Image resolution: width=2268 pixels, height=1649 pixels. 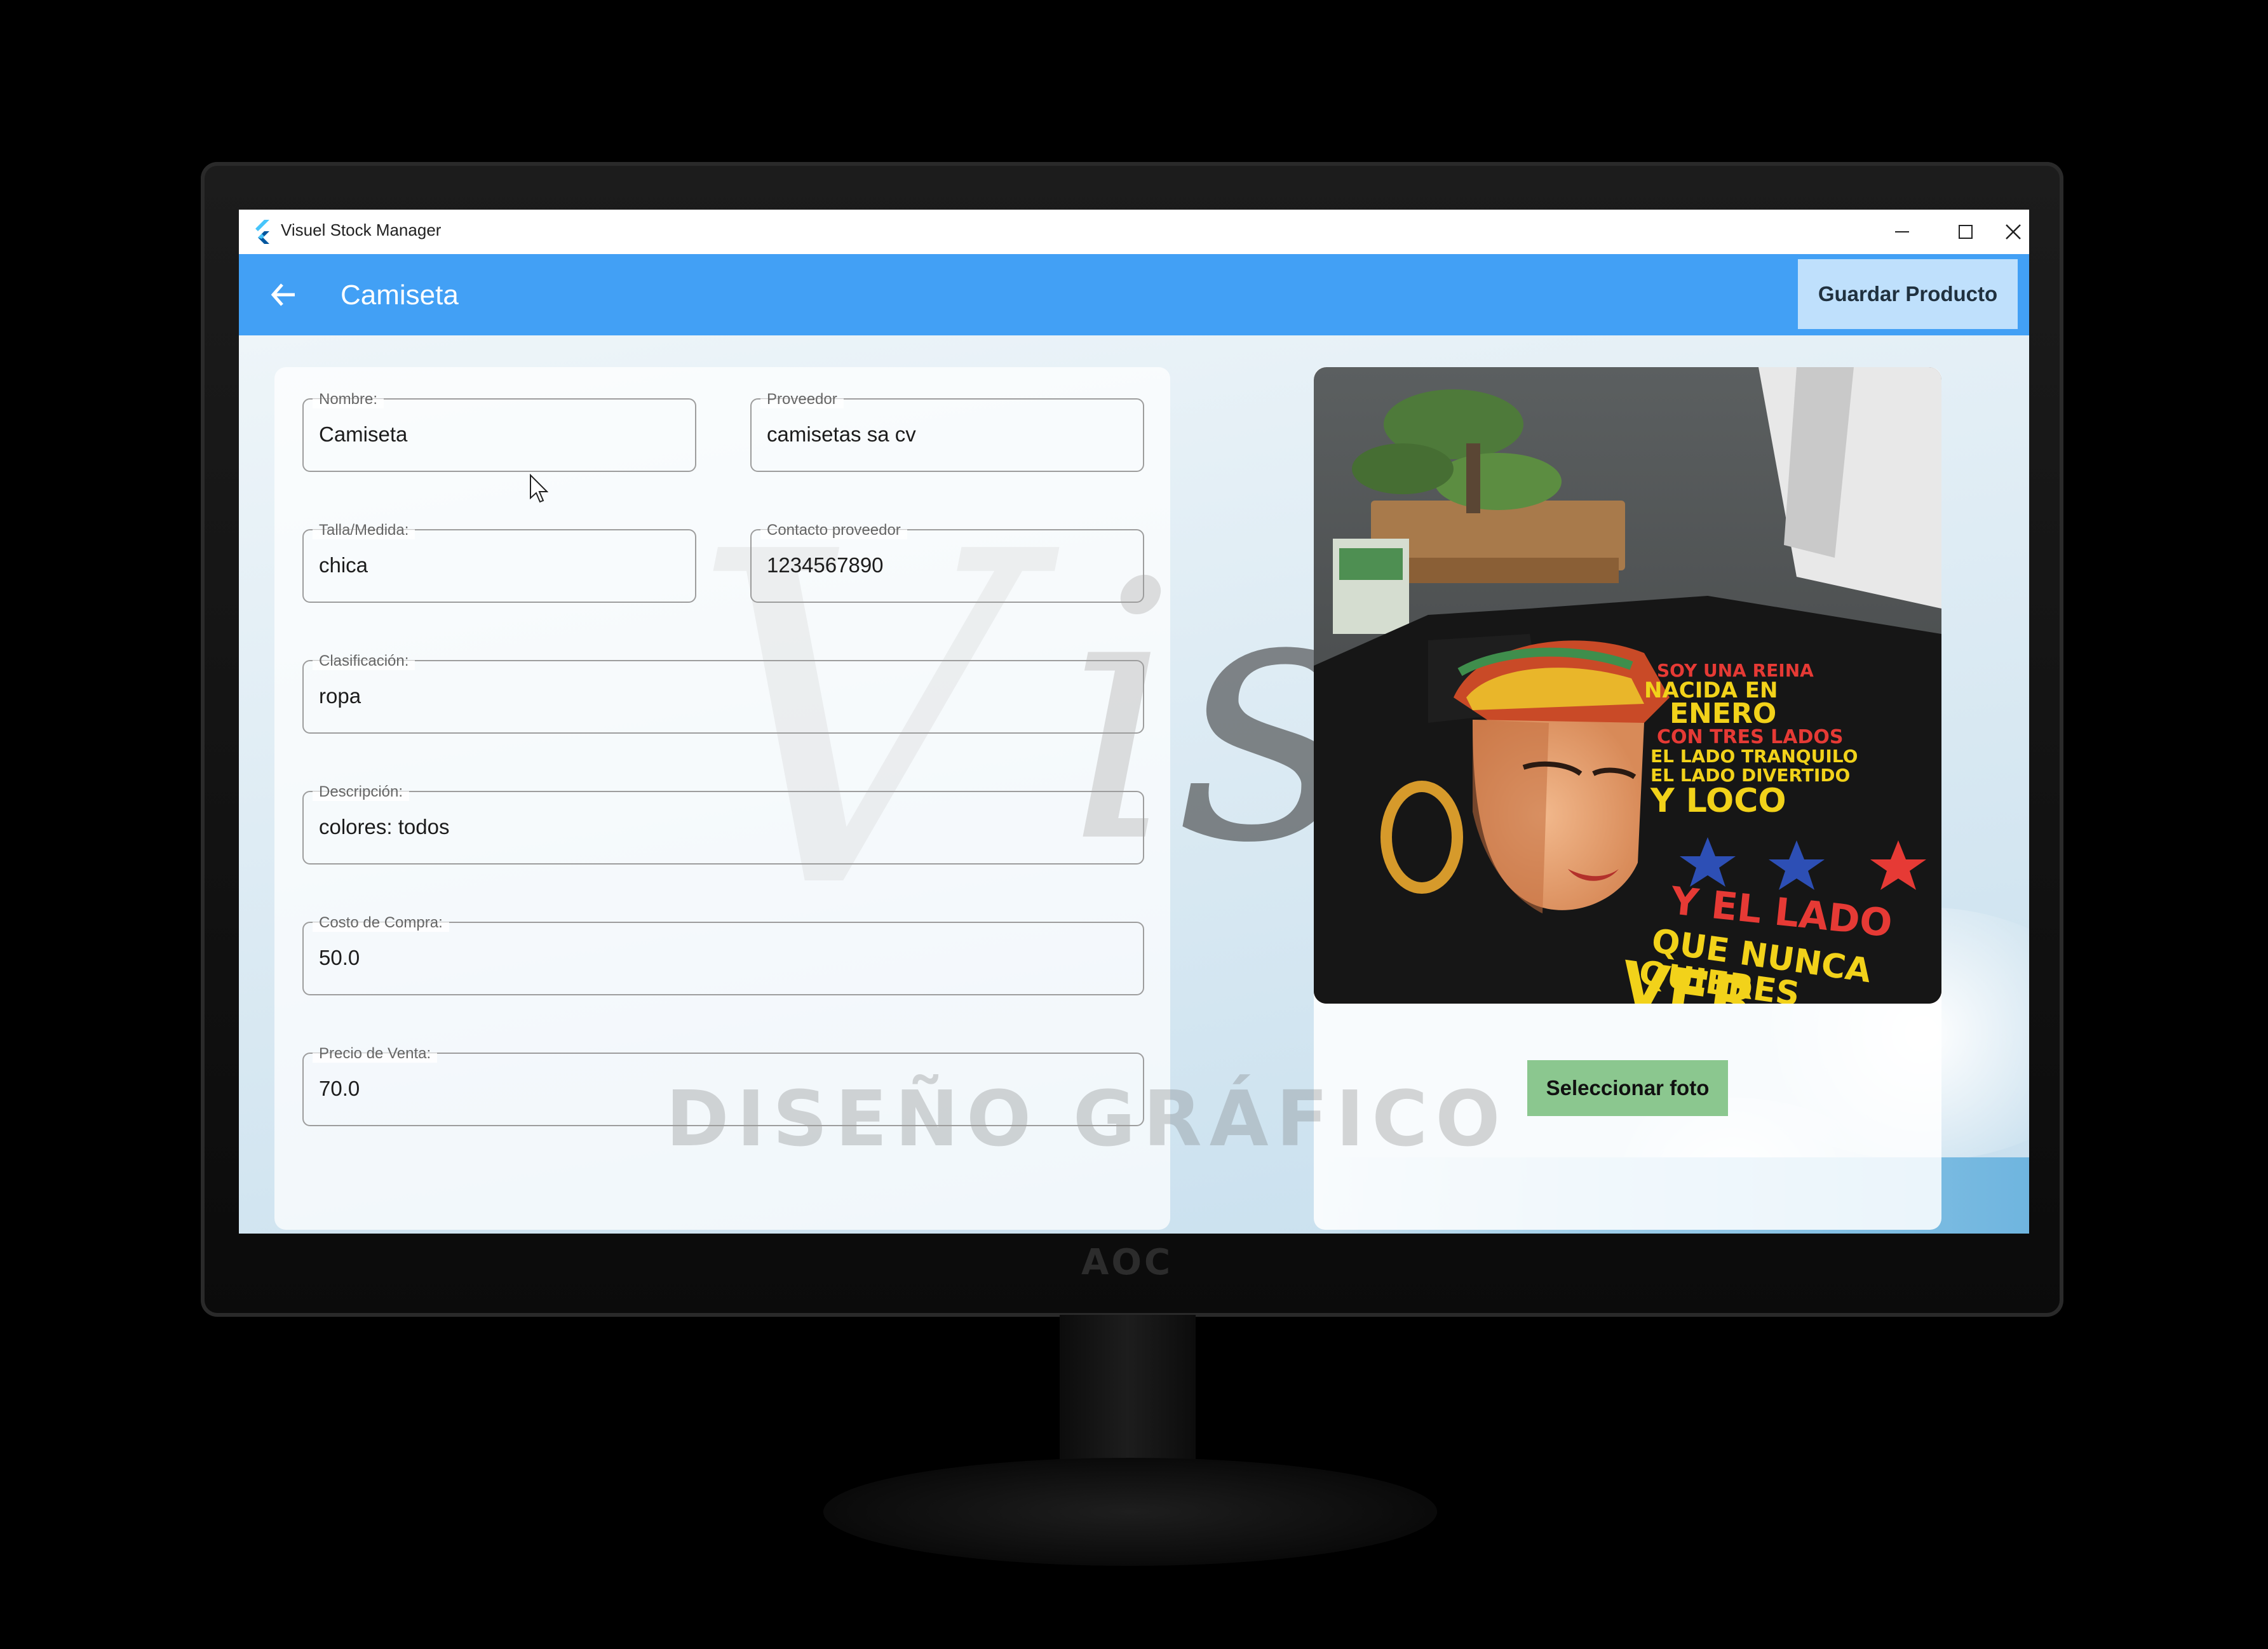 I want to click on name-field: Nombre: Camiseta, so click(x=499, y=431).